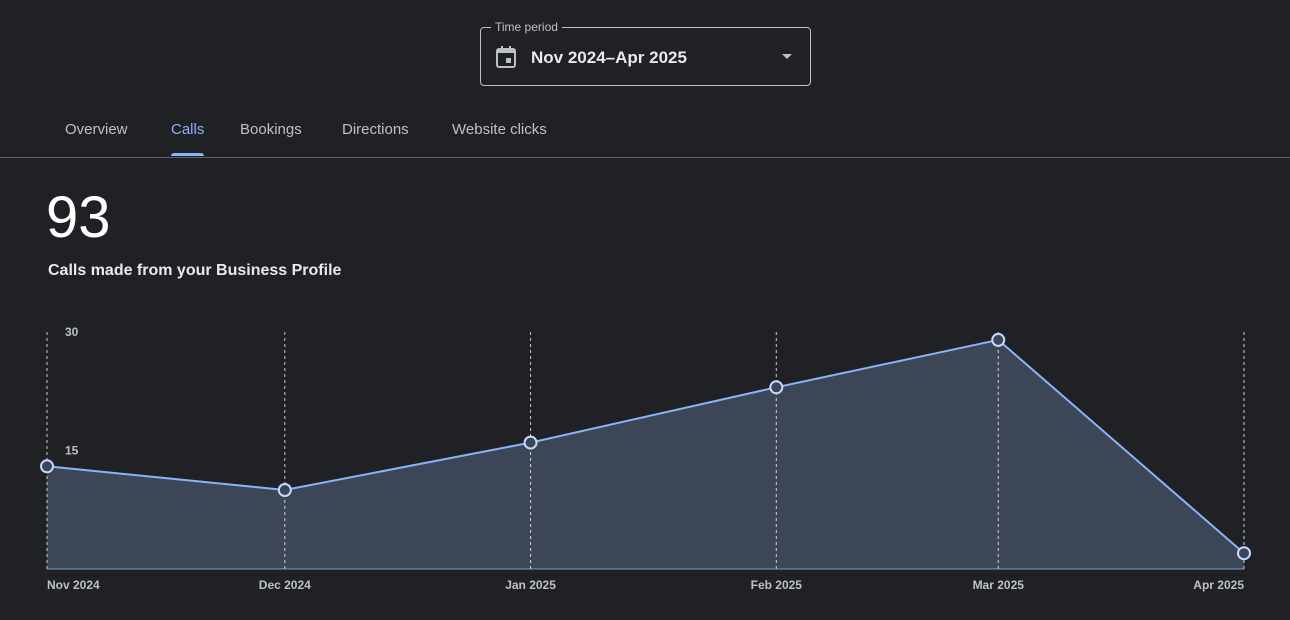 This screenshot has width=1290, height=620. I want to click on x-tick-label-feb-2025: Feb 2025, so click(777, 585).